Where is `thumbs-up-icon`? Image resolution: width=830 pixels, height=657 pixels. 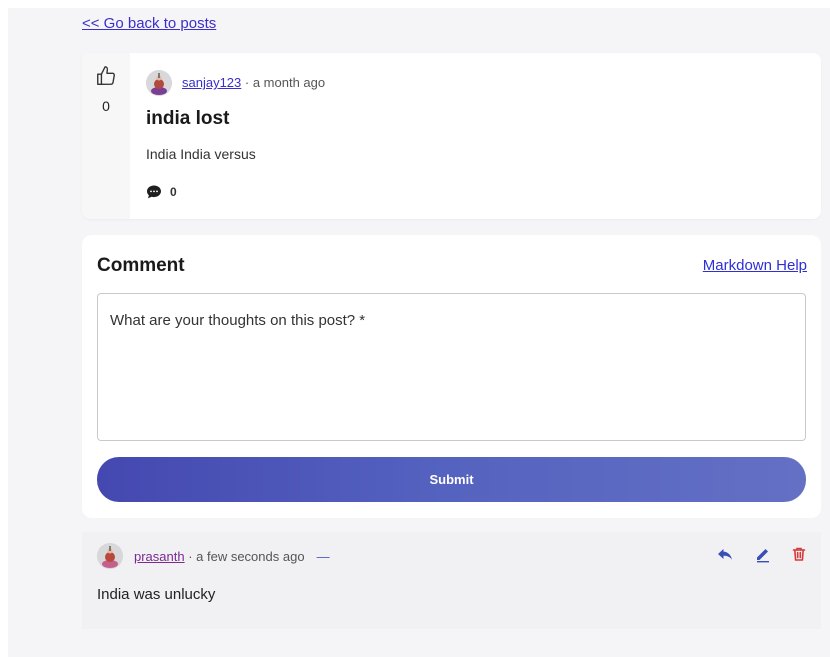 thumbs-up-icon is located at coordinates (106, 76).